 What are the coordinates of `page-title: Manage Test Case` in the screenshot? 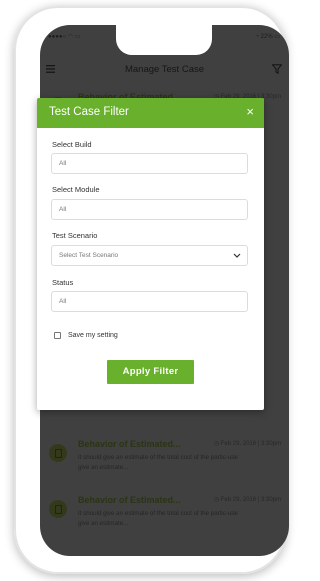 It's located at (164, 69).